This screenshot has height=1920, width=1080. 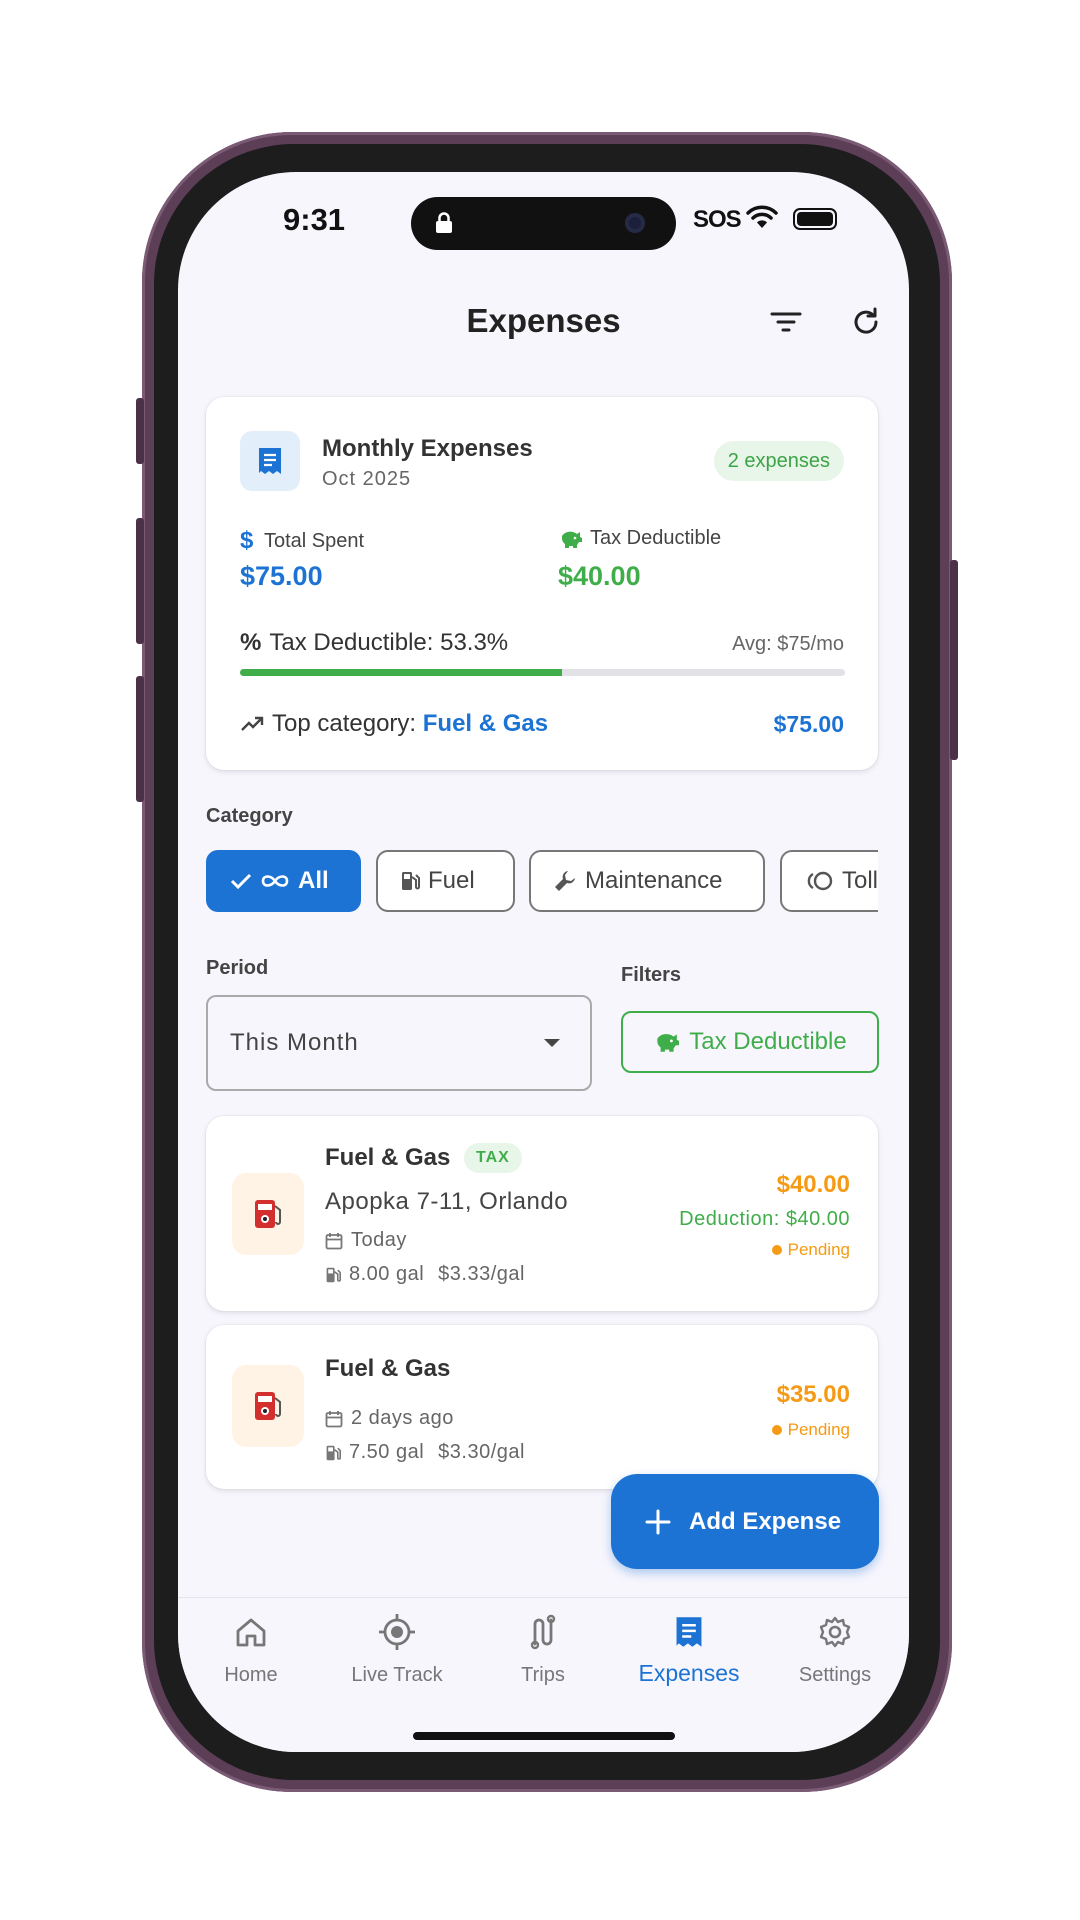 I want to click on chip-all-label: All, so click(x=313, y=880).